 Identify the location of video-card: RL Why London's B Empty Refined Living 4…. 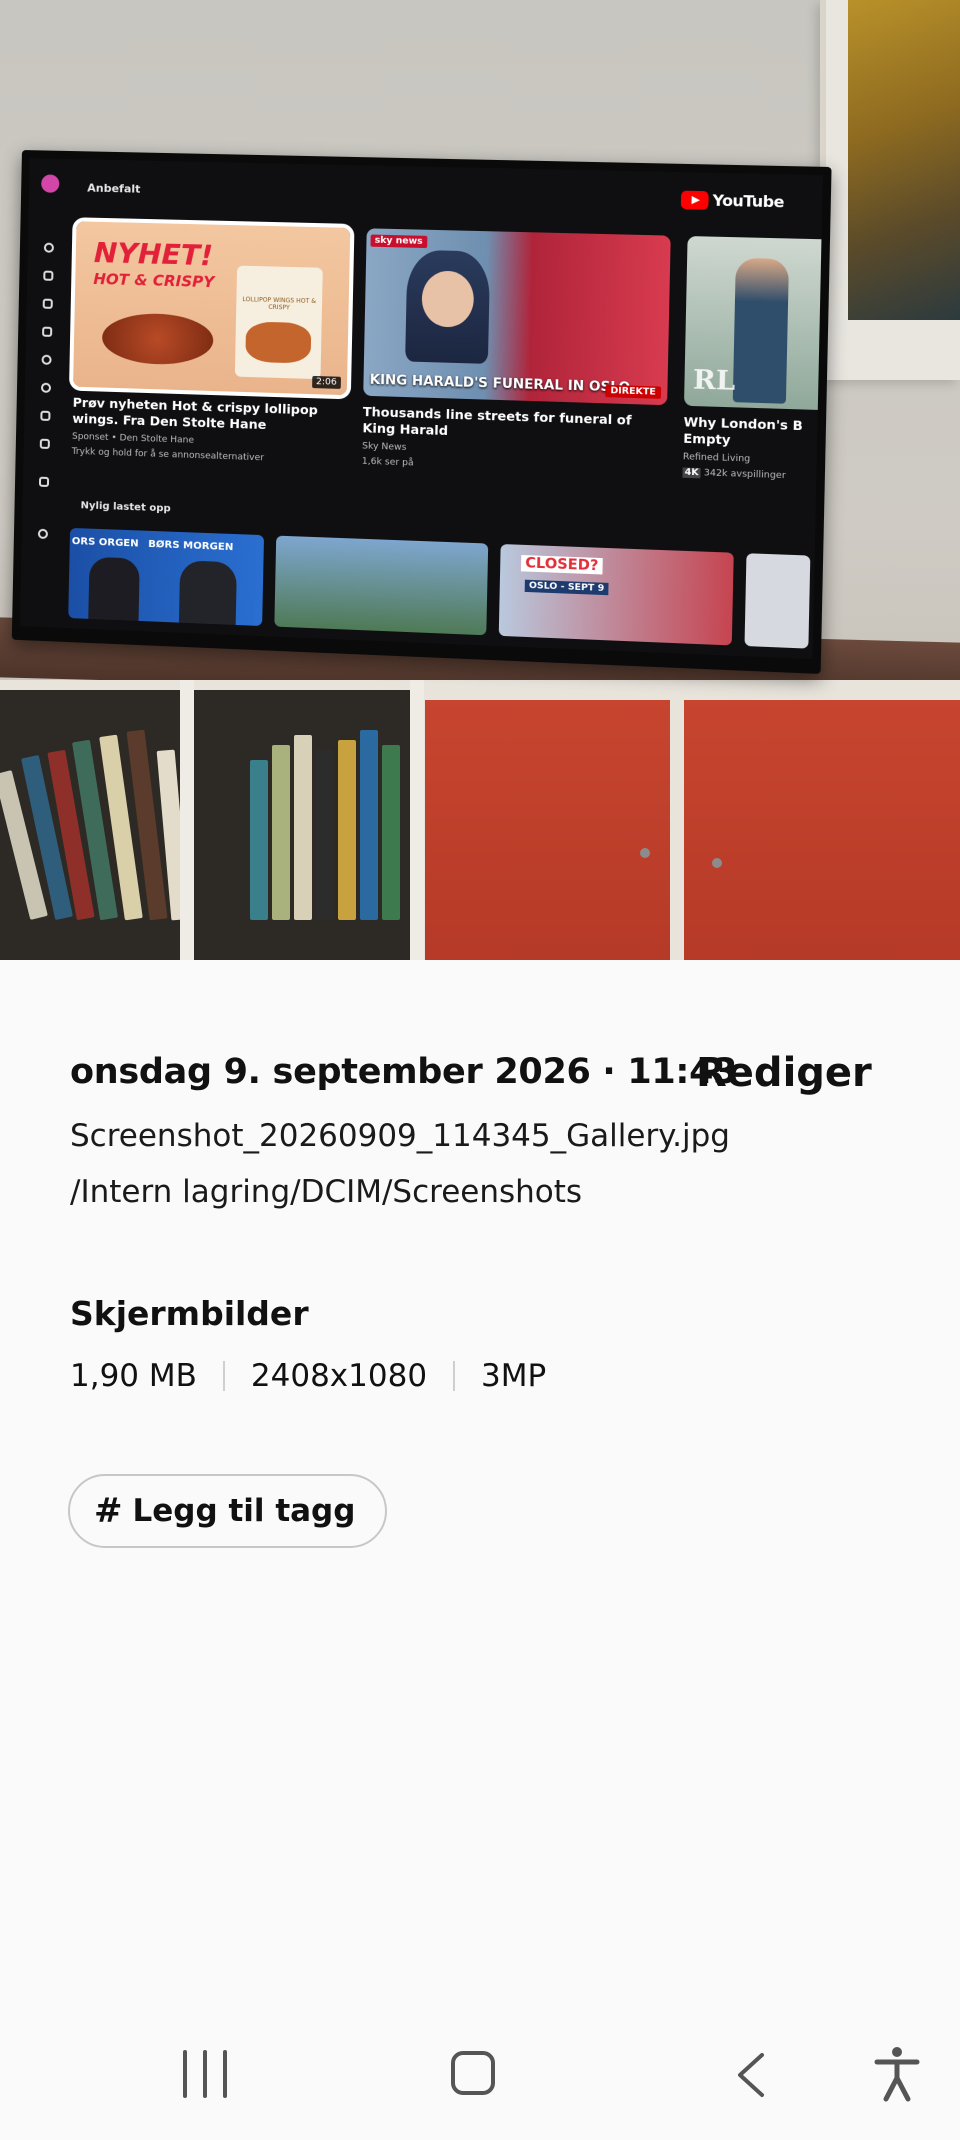
(752, 360).